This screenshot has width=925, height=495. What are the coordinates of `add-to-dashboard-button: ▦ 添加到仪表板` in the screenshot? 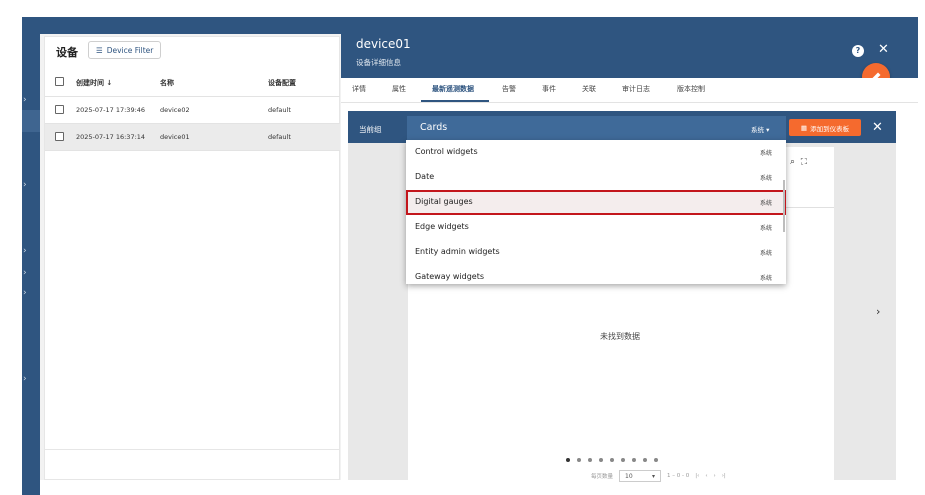 It's located at (825, 127).